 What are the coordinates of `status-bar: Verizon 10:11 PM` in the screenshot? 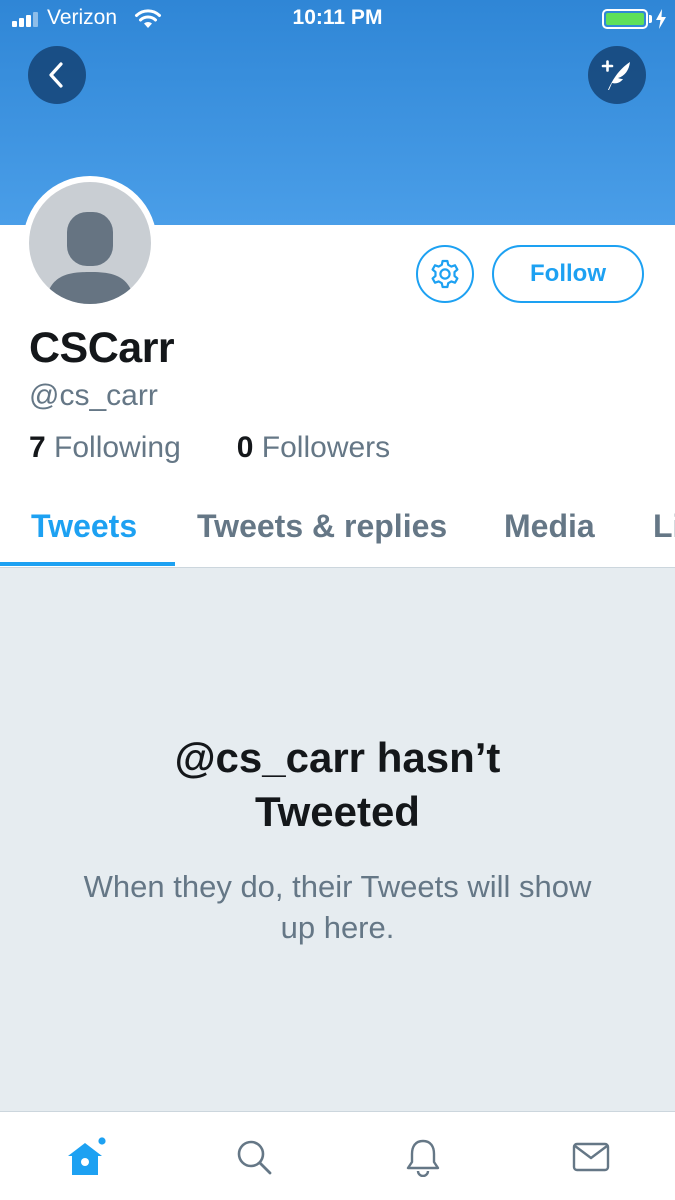 It's located at (337, 19).